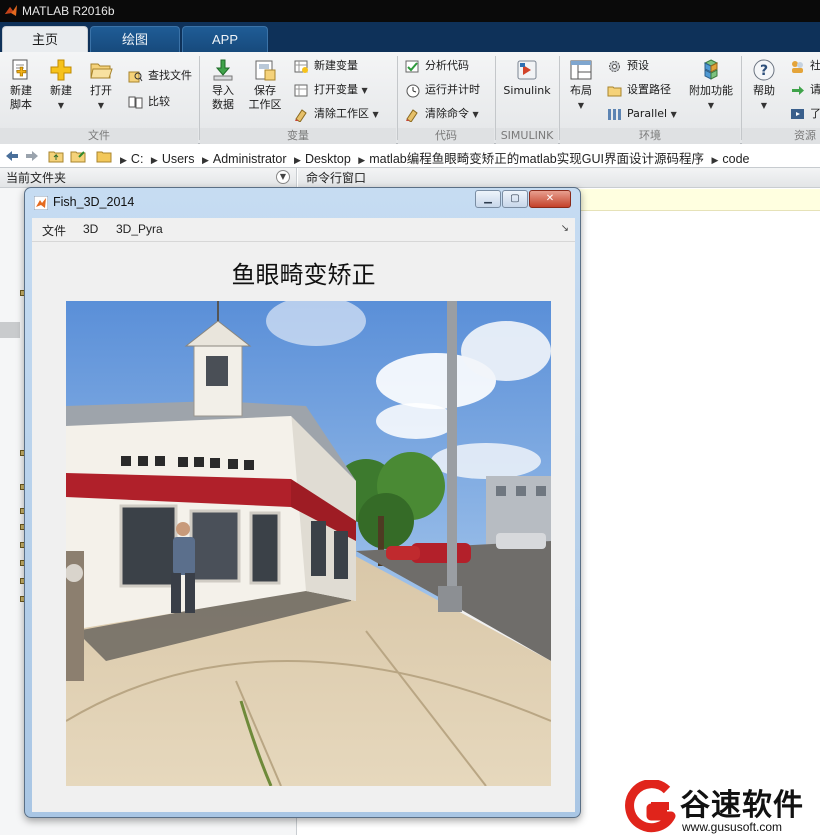  I want to click on breadcrumb-item: Administrator, so click(250, 159).